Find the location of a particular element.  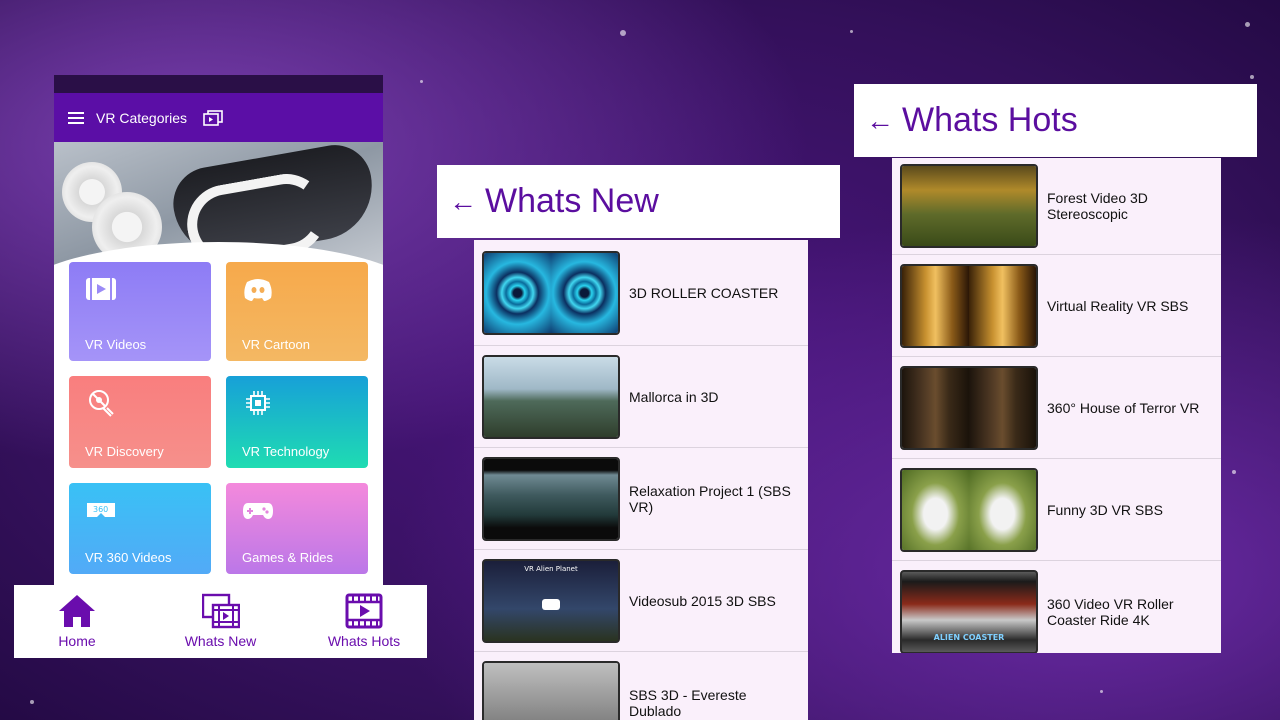

play-film-icon is located at coordinates (364, 611).